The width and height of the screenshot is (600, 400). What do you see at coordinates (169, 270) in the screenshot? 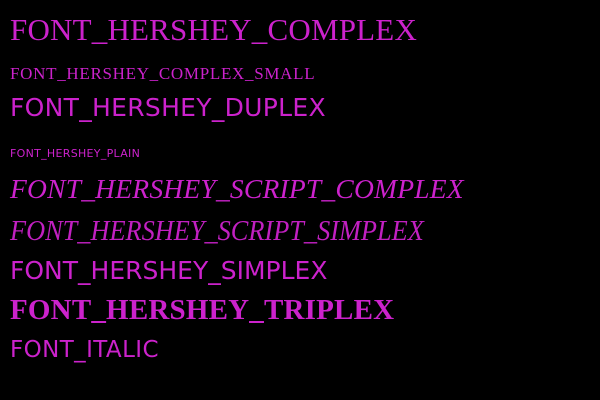
I see `font-sample-hershey-simplex: FONT_HERSHEY_SIMPLEX` at bounding box center [169, 270].